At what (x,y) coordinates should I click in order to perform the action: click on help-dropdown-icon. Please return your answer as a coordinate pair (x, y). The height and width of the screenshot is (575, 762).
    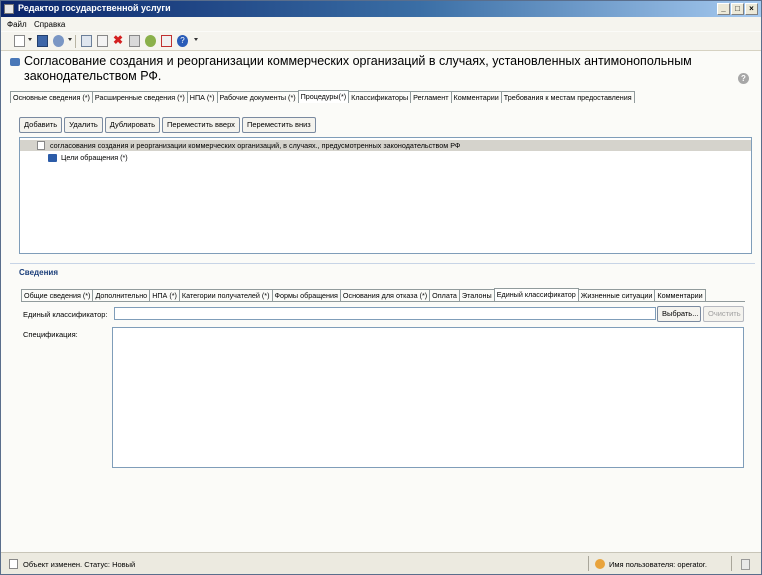
    Looking at the image, I should click on (196, 39).